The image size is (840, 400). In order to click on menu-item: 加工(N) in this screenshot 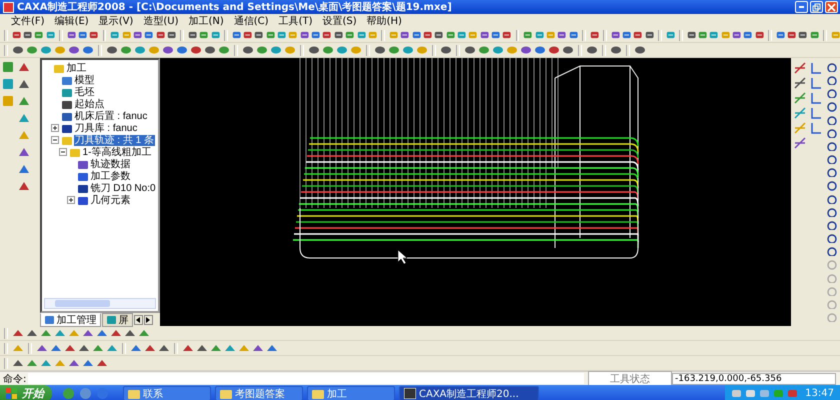, I will do `click(206, 21)`.